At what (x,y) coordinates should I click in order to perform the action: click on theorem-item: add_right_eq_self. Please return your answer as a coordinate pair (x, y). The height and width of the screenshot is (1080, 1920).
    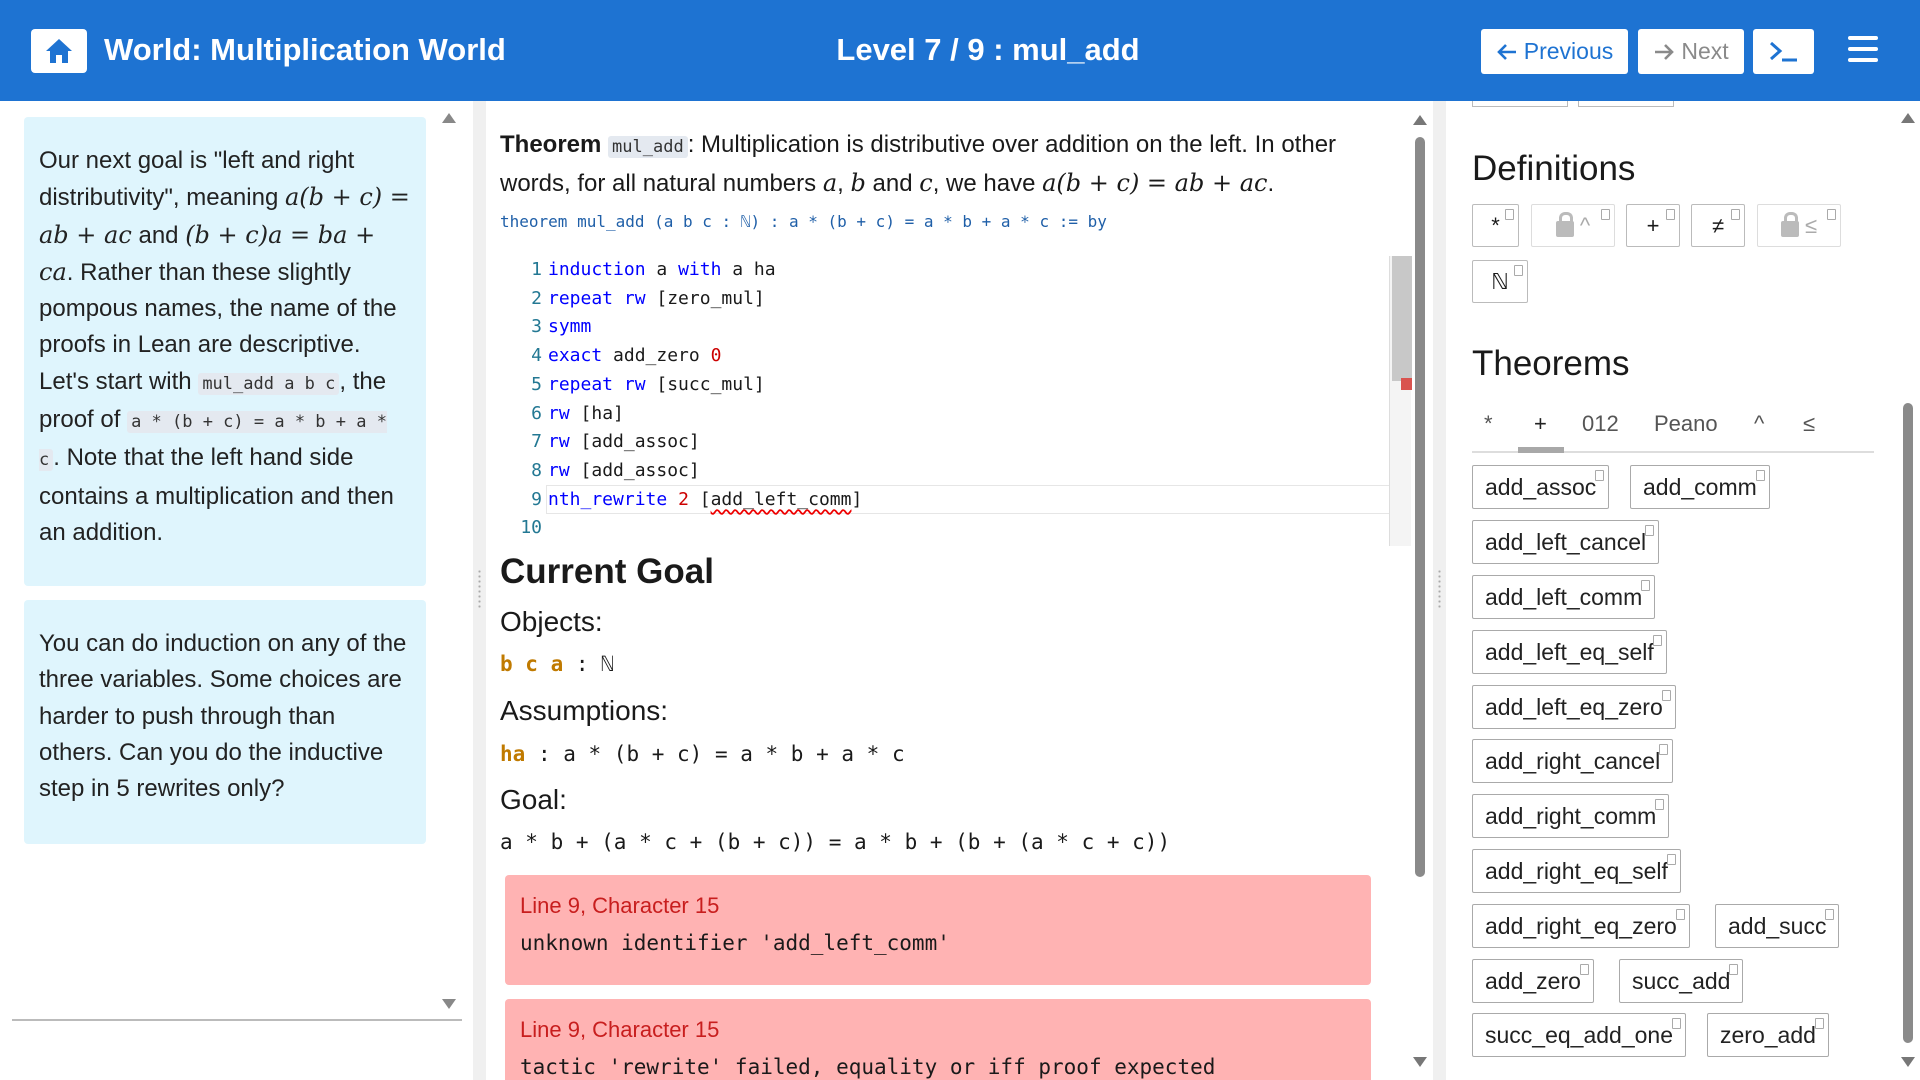
    Looking at the image, I should click on (1576, 871).